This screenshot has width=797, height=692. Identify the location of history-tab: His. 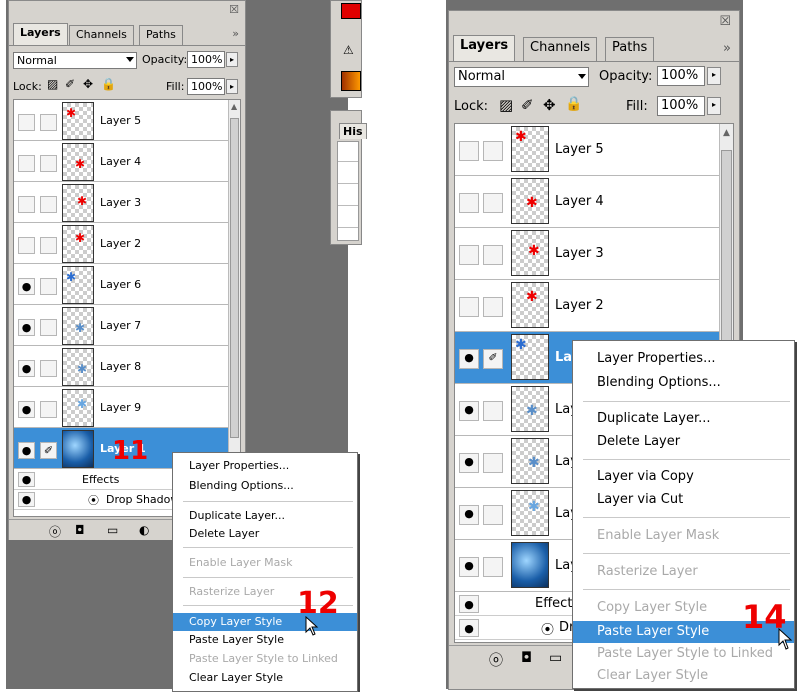
(353, 131).